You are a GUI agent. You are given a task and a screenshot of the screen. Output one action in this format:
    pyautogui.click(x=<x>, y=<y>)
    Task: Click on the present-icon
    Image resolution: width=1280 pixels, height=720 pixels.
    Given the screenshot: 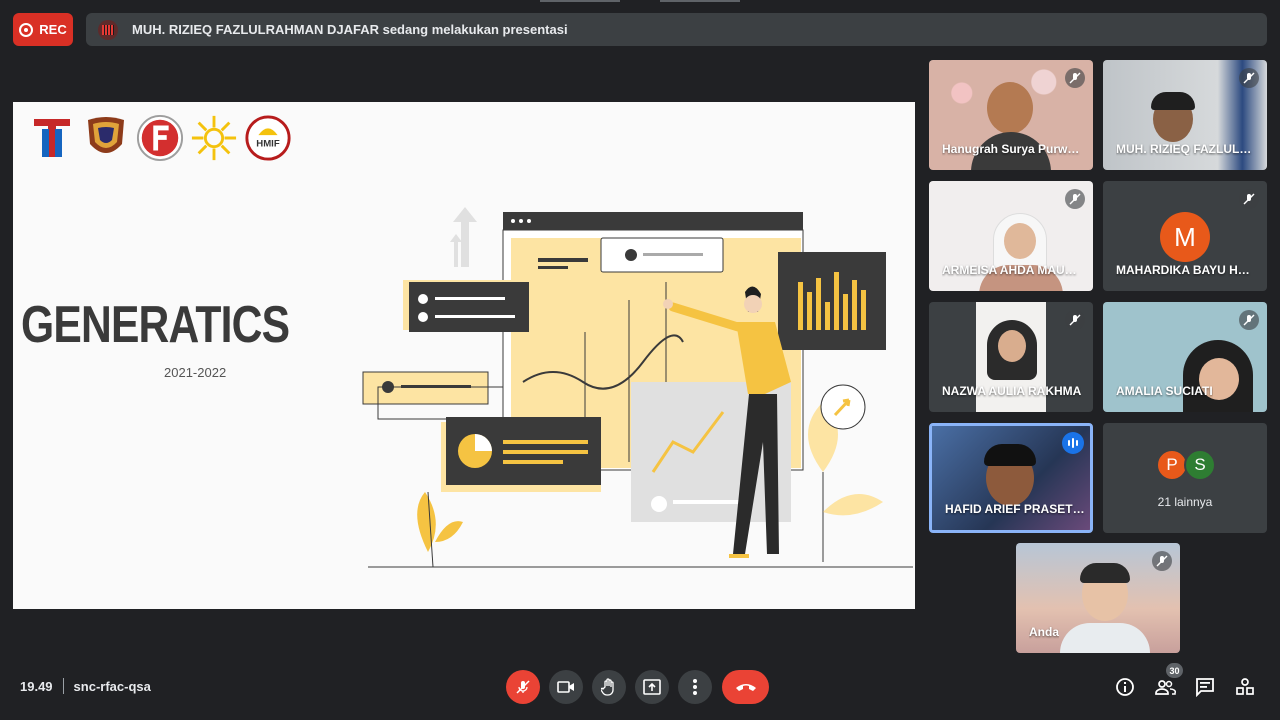 What is the action you would take?
    pyautogui.click(x=652, y=687)
    